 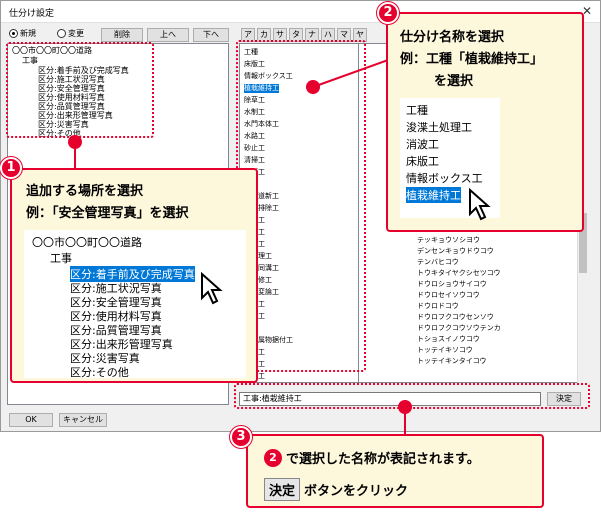 What do you see at coordinates (452, 37) in the screenshot?
I see `callout2-line1: 仕分け名称を選択` at bounding box center [452, 37].